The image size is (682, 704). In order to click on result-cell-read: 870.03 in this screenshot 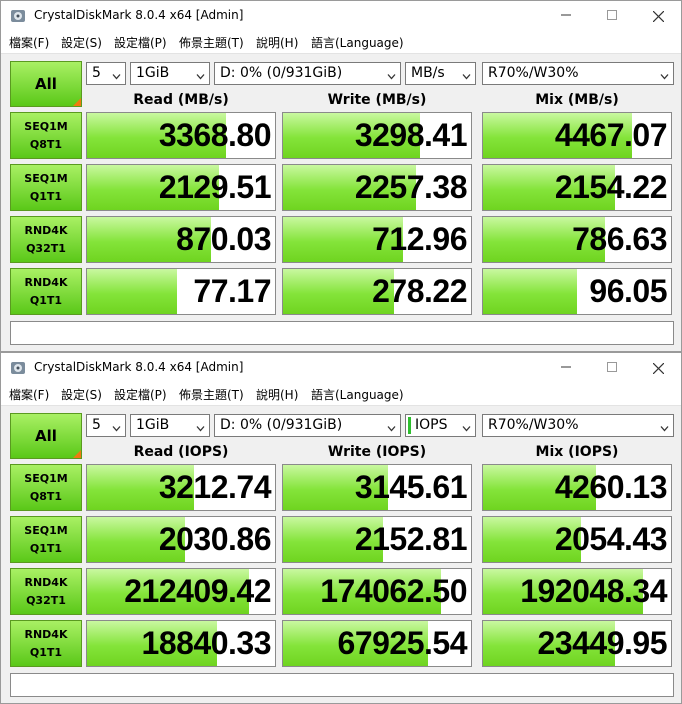, I will do `click(181, 239)`.